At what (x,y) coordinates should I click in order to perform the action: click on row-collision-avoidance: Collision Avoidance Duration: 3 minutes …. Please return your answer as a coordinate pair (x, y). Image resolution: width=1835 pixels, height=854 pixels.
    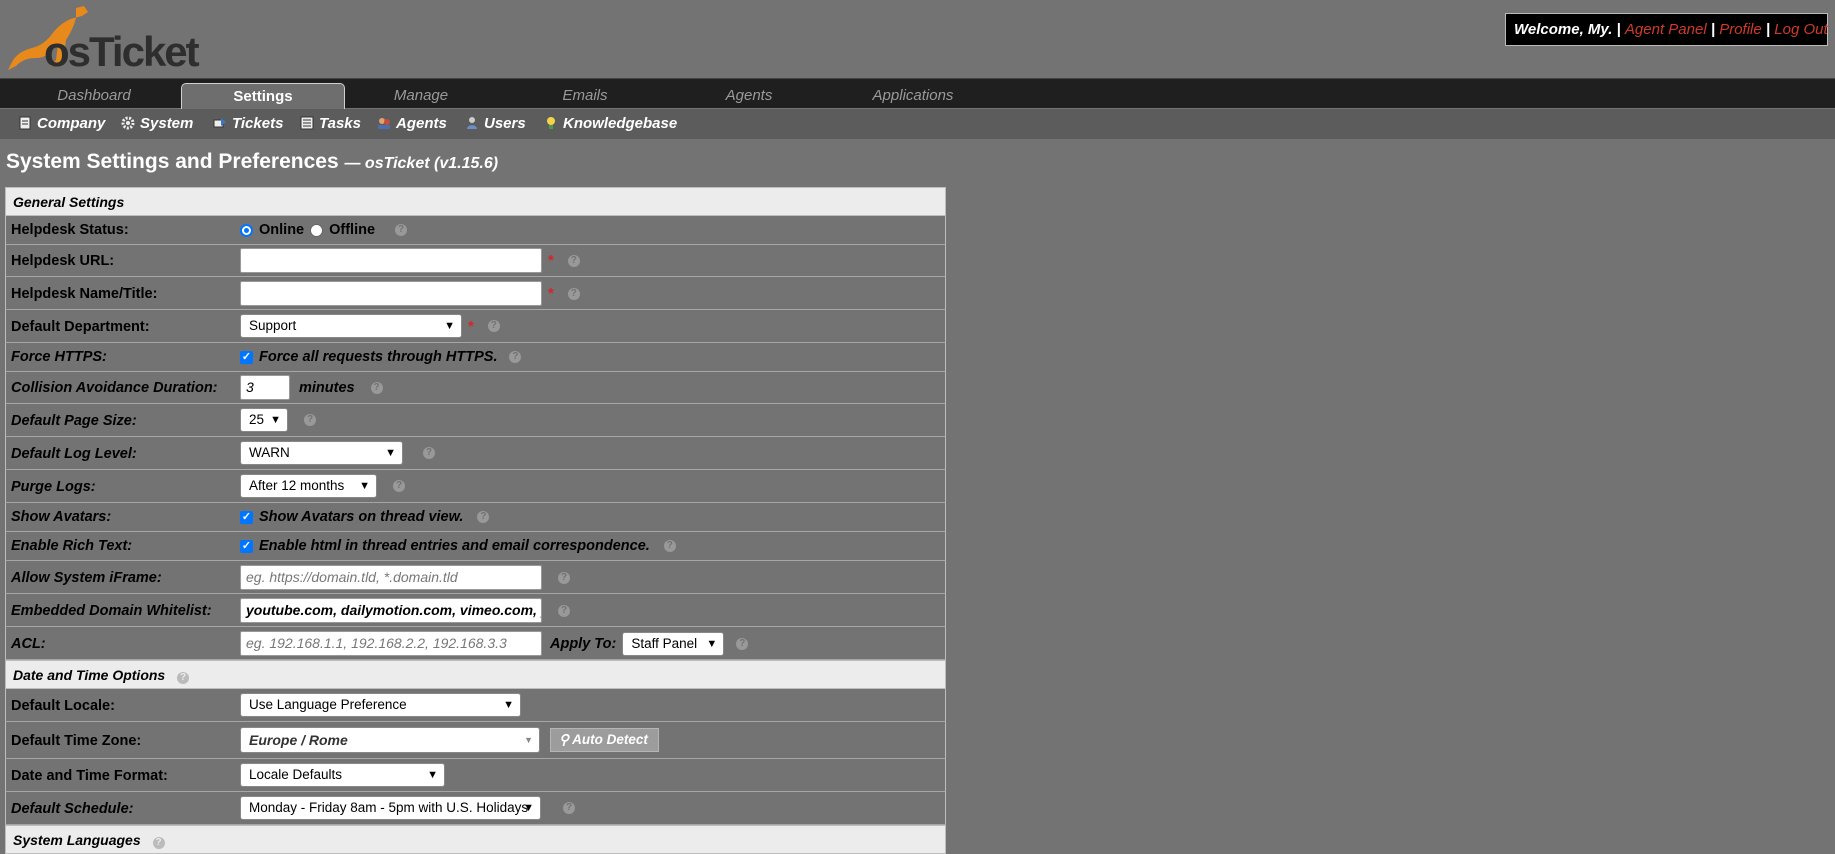
    Looking at the image, I should click on (475, 388).